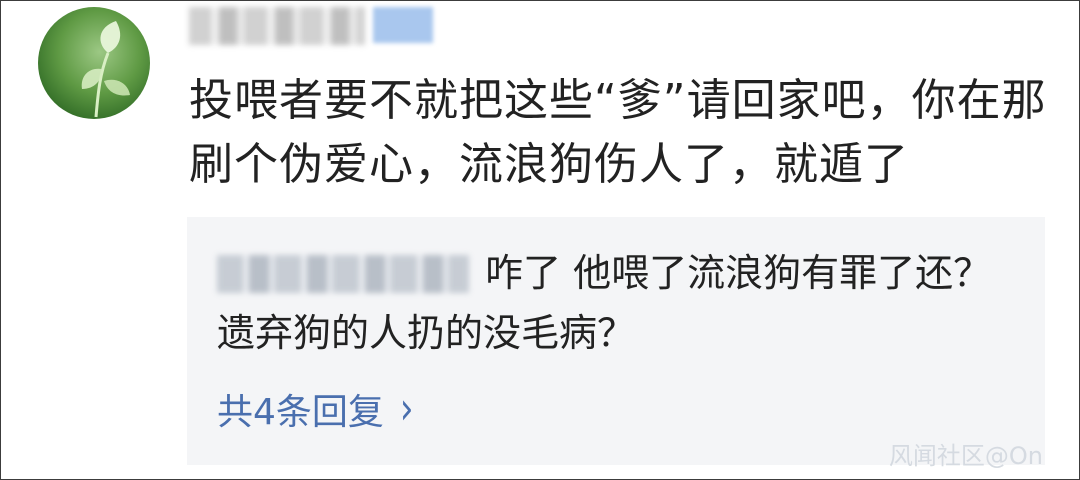 Image resolution: width=1080 pixels, height=480 pixels. I want to click on leaf-avatar-icon, so click(105, 69).